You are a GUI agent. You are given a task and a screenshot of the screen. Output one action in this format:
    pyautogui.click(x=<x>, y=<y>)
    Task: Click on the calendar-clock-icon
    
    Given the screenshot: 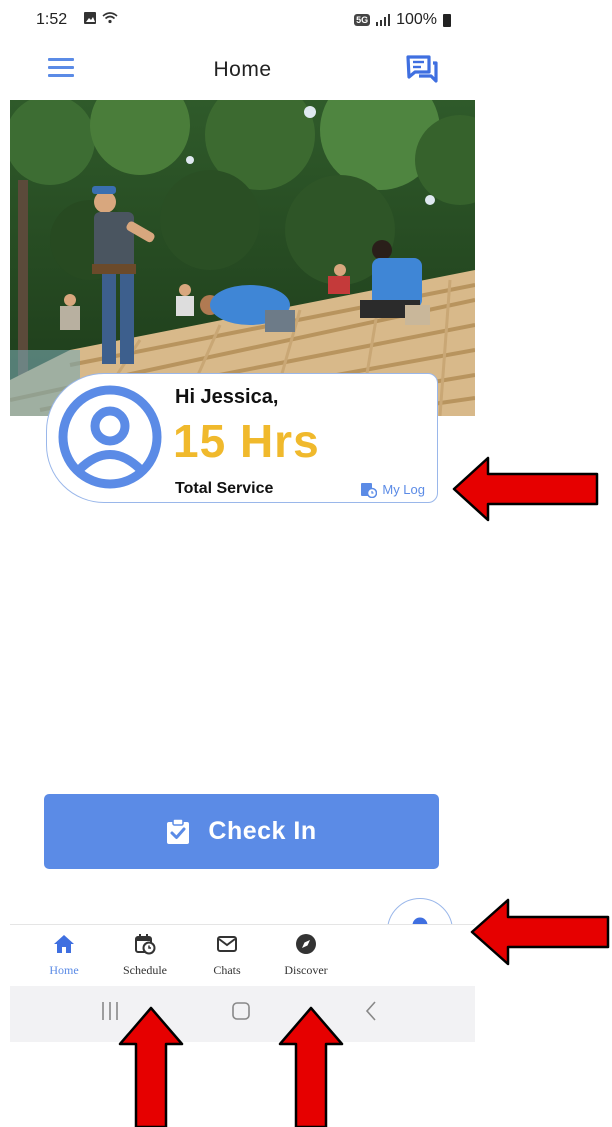 What is the action you would take?
    pyautogui.click(x=145, y=944)
    